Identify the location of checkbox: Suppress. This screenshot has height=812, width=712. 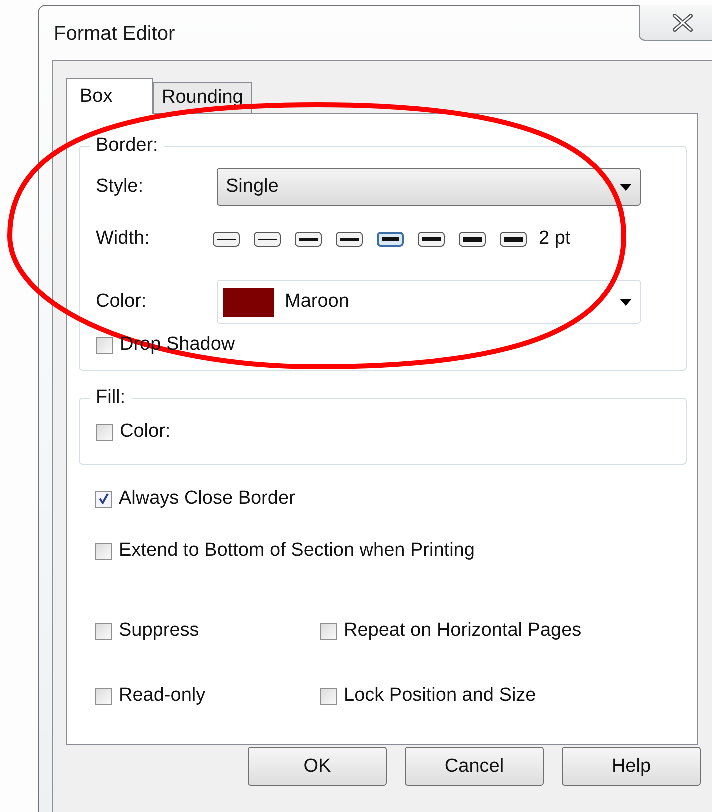
(207, 631).